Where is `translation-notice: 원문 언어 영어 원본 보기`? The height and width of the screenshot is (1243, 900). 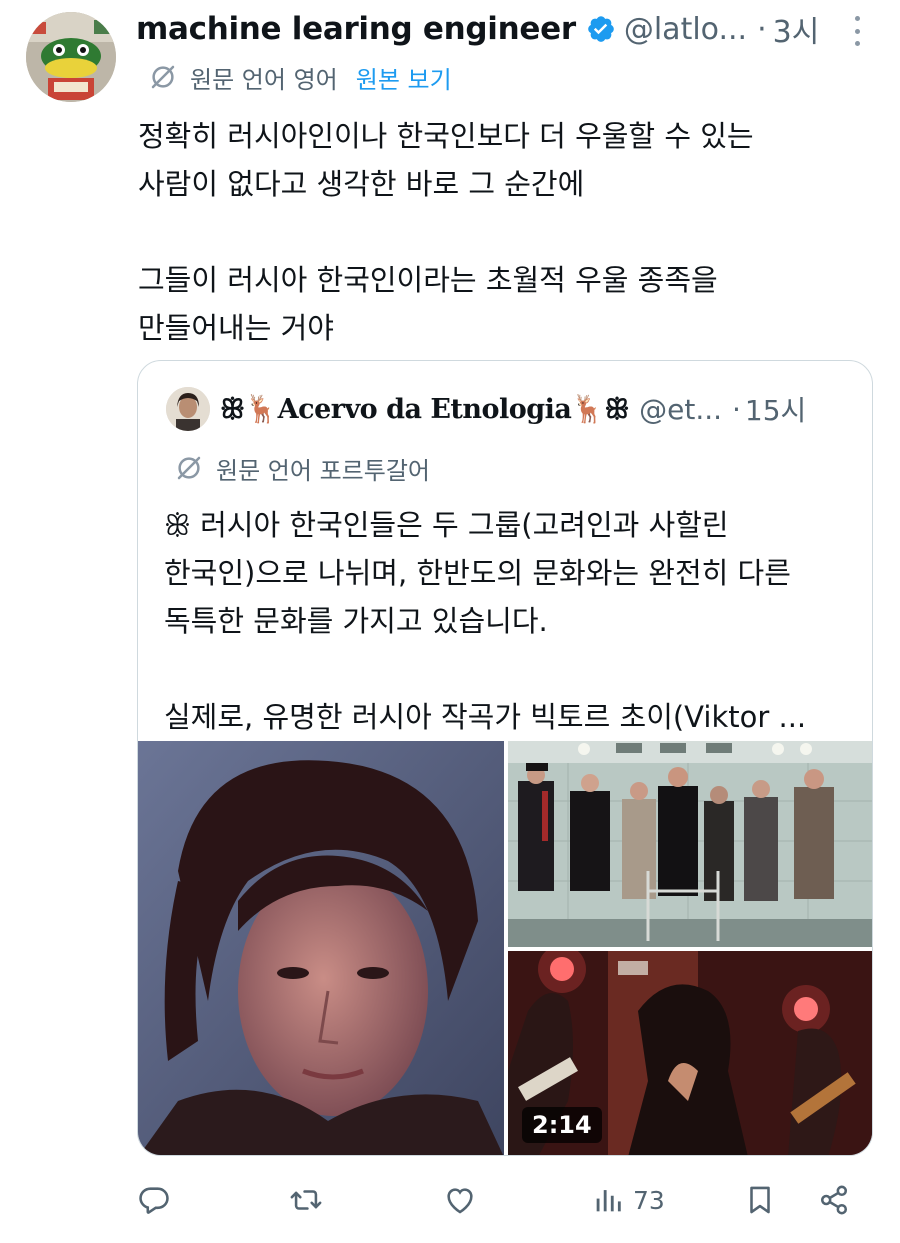 translation-notice: 원문 언어 영어 원본 보기 is located at coordinates (300, 77).